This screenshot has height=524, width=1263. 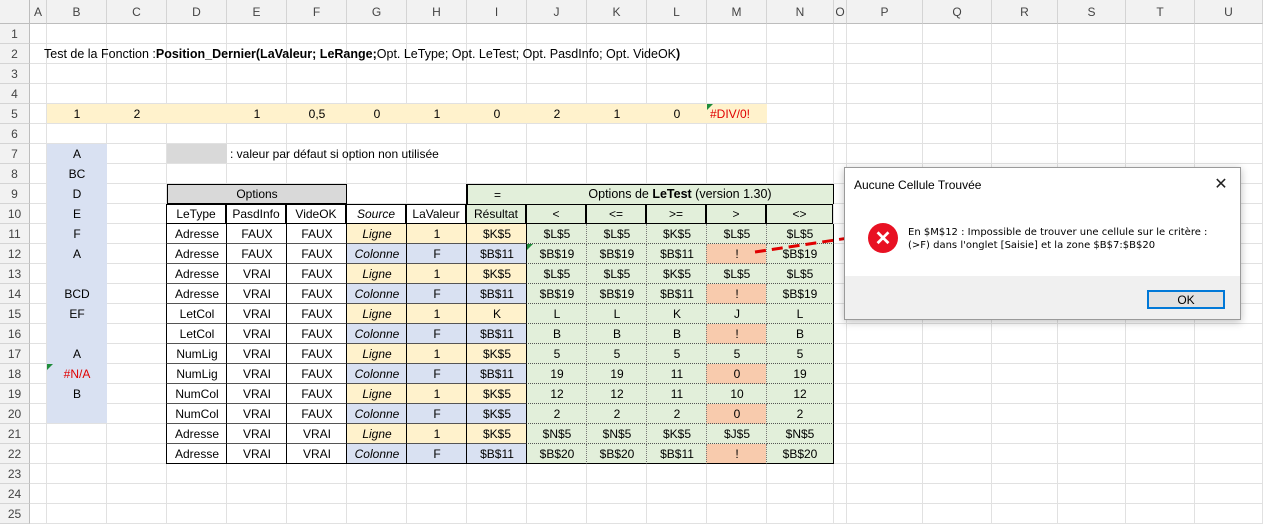 What do you see at coordinates (676, 314) in the screenshot?
I see `table-cell-ge: K` at bounding box center [676, 314].